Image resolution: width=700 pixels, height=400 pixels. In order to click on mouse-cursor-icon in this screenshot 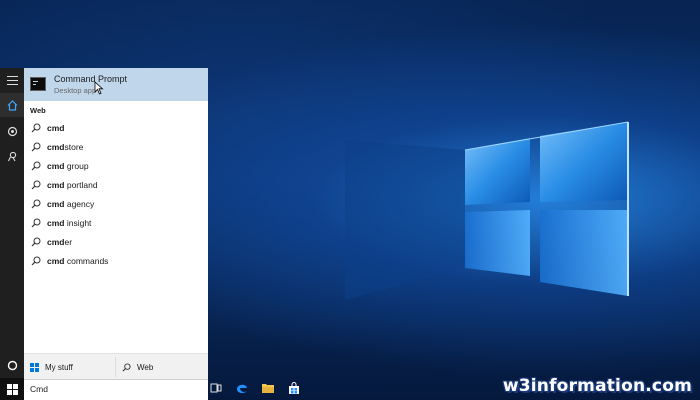, I will do `click(99, 88)`.